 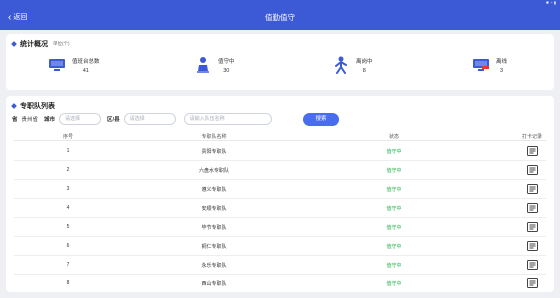 I want to click on column-header-records: 打卡记录, so click(x=531, y=136).